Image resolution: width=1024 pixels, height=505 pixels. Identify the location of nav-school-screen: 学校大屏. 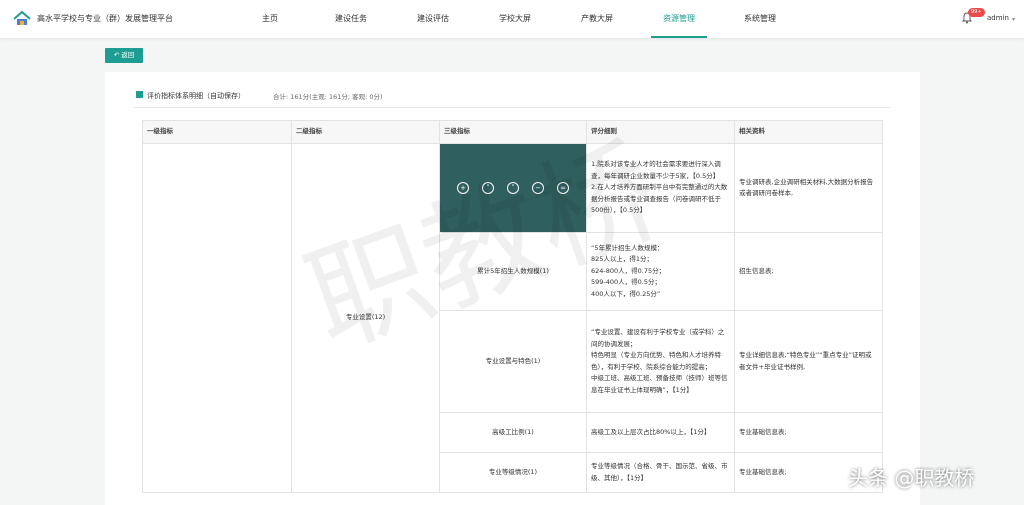
(515, 19).